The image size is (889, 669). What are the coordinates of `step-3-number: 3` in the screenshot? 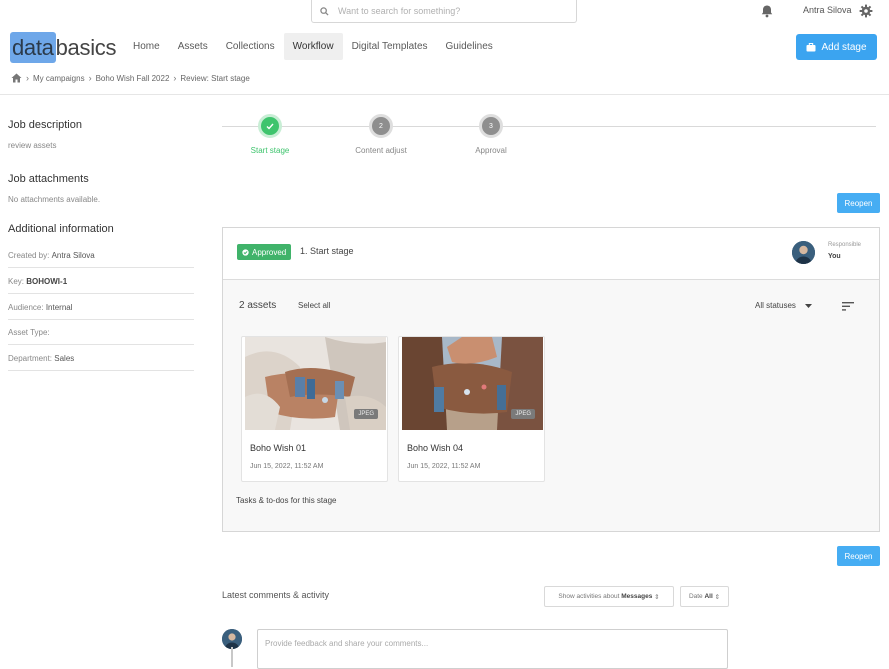 It's located at (491, 126).